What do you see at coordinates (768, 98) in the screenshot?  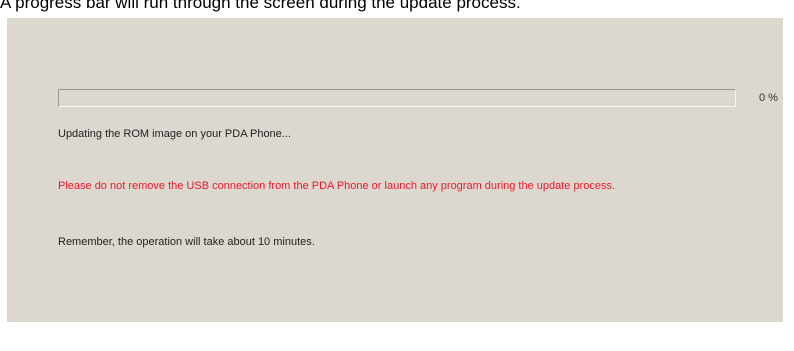 I see `progress-percent-label: 0 %` at bounding box center [768, 98].